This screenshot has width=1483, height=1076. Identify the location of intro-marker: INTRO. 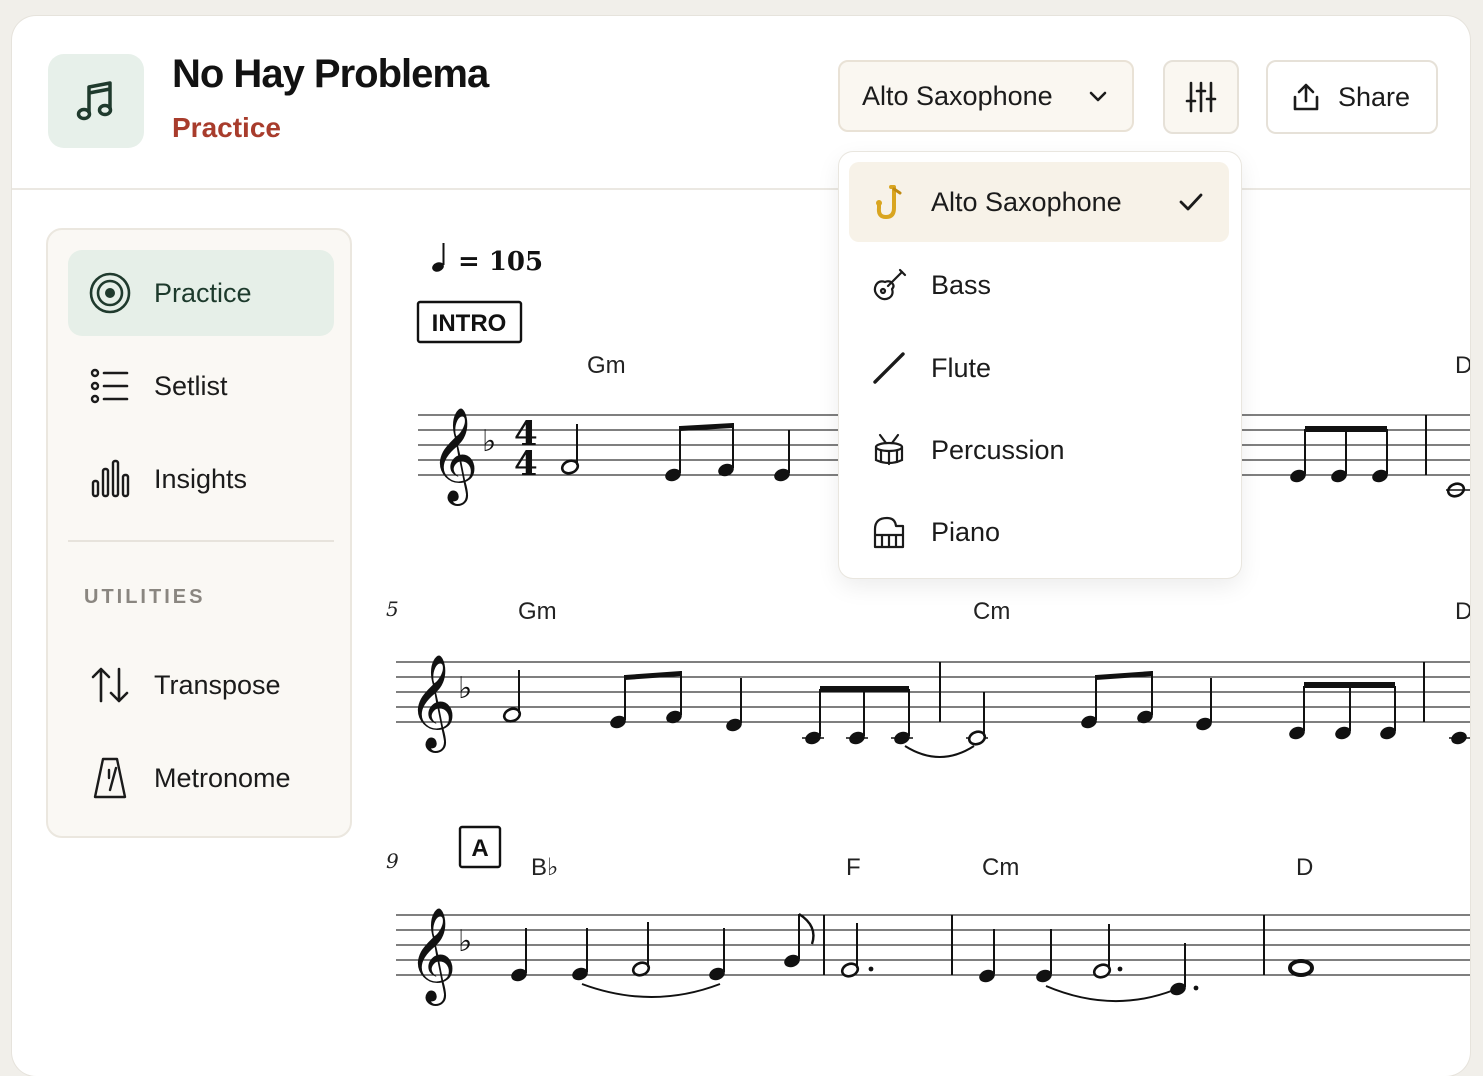
(469, 322).